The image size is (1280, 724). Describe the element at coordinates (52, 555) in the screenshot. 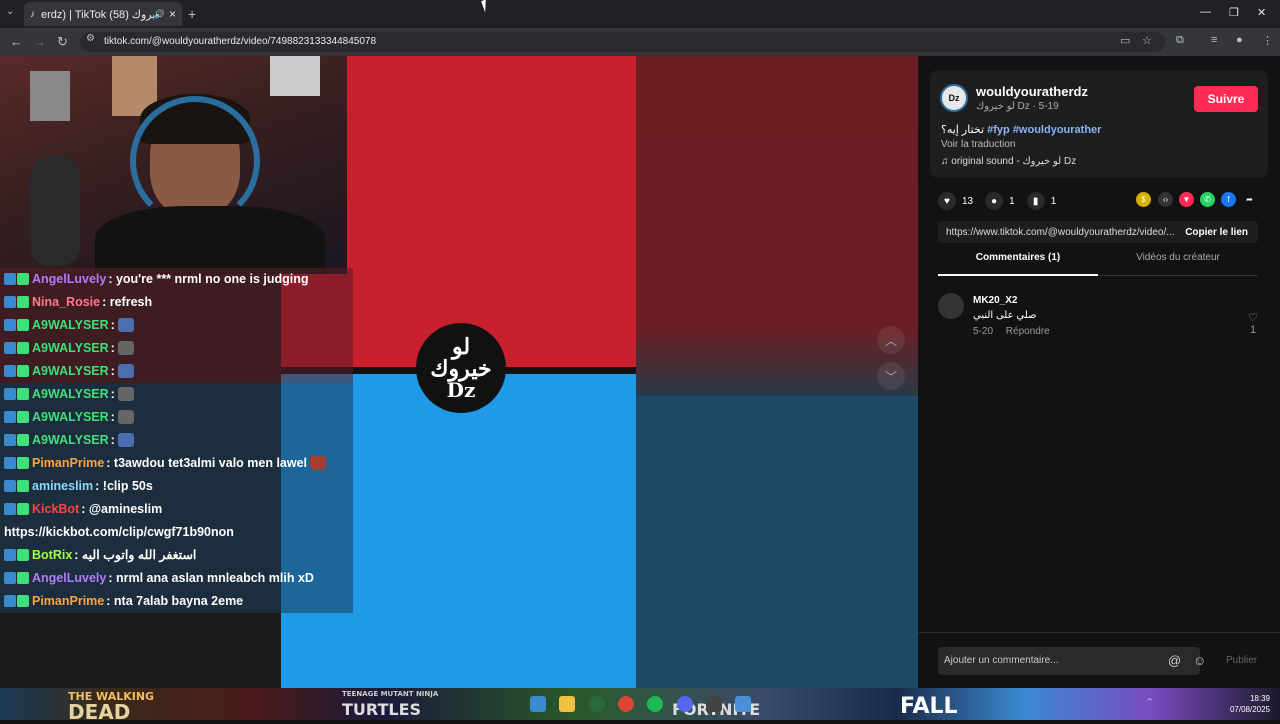

I see `chat-username: BotRix` at that location.